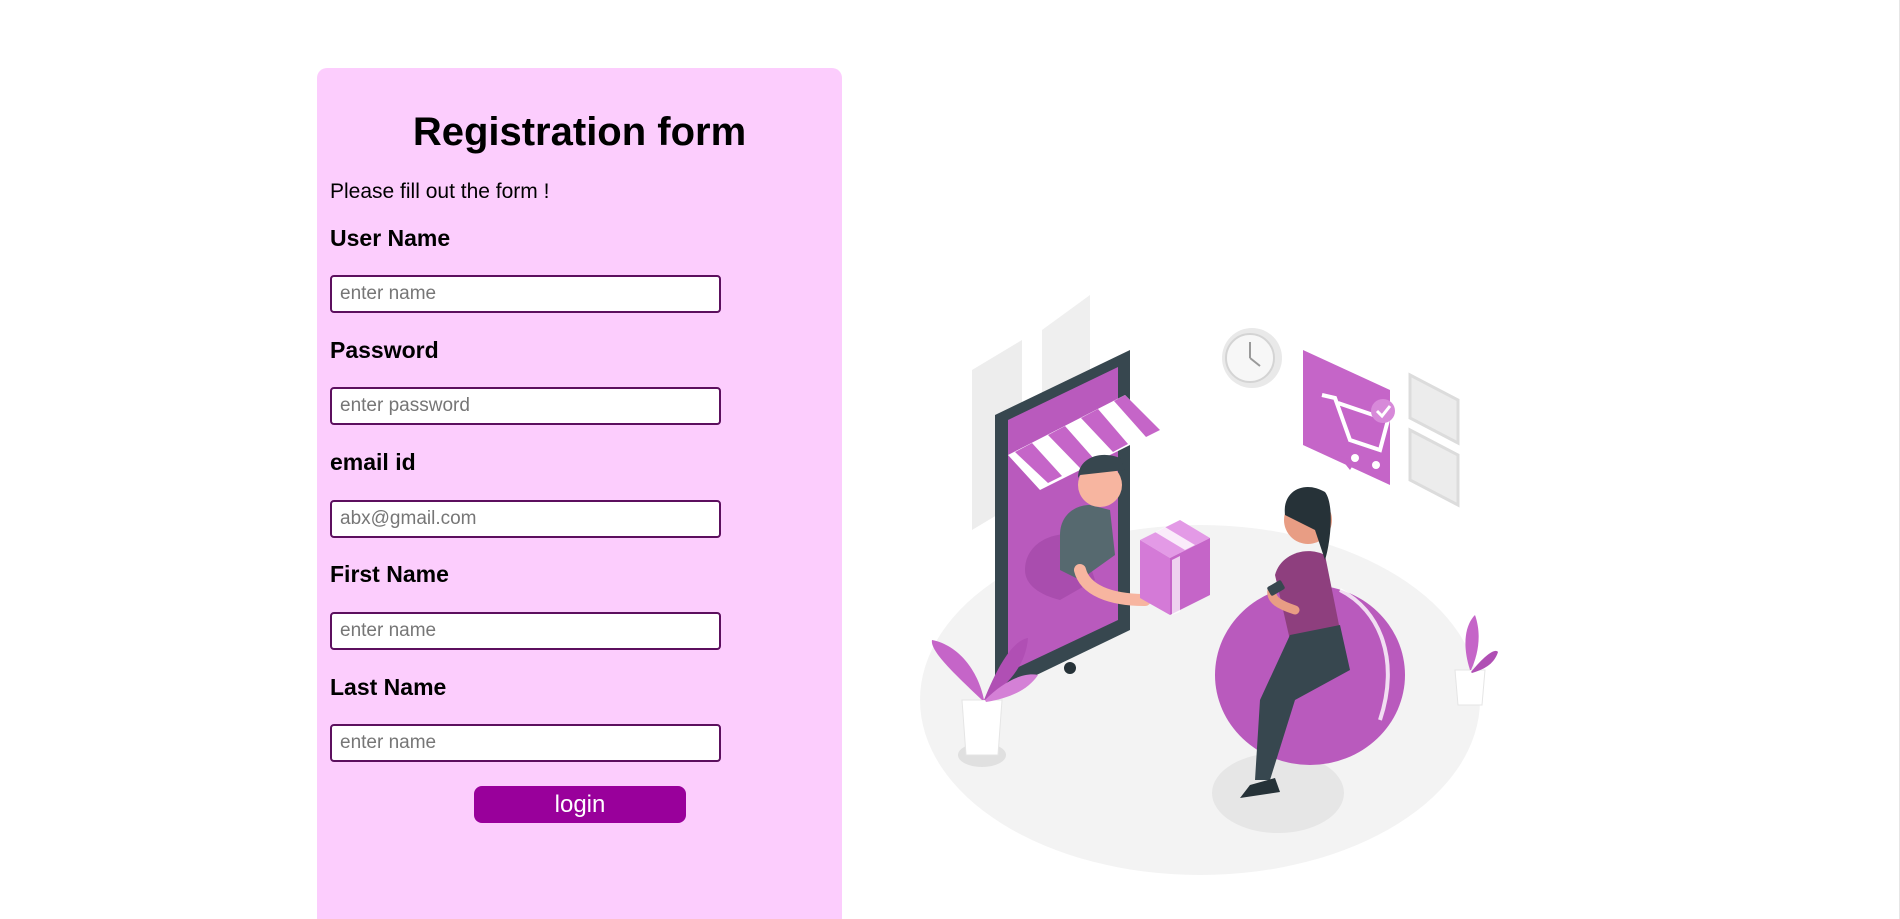  Describe the element at coordinates (440, 191) in the screenshot. I see `form-subtitle: Please fill out the form !` at that location.